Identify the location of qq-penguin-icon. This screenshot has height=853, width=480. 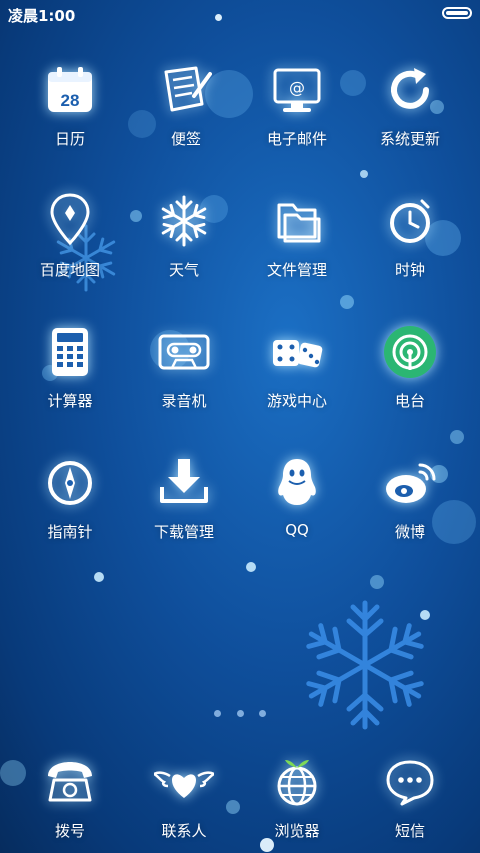
(297, 482).